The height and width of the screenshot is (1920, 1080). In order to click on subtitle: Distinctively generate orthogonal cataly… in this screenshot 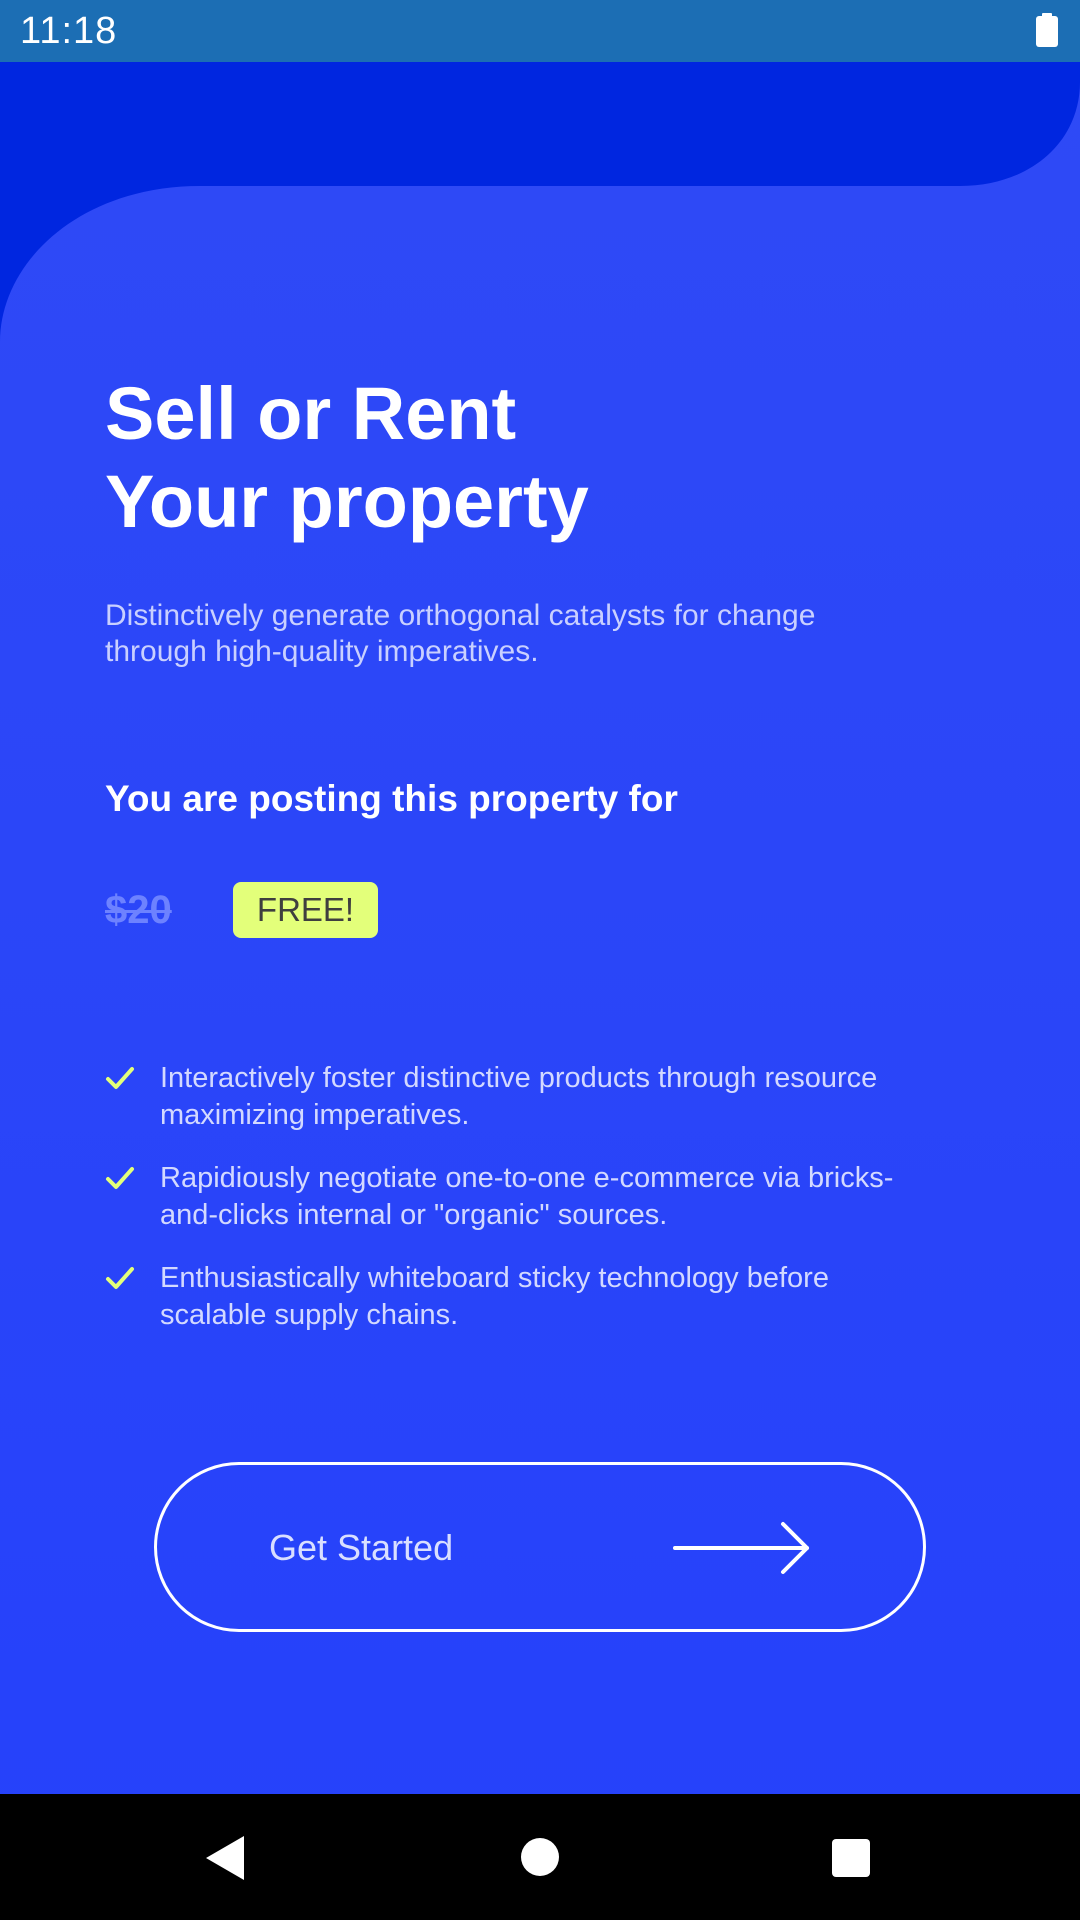, I will do `click(460, 633)`.